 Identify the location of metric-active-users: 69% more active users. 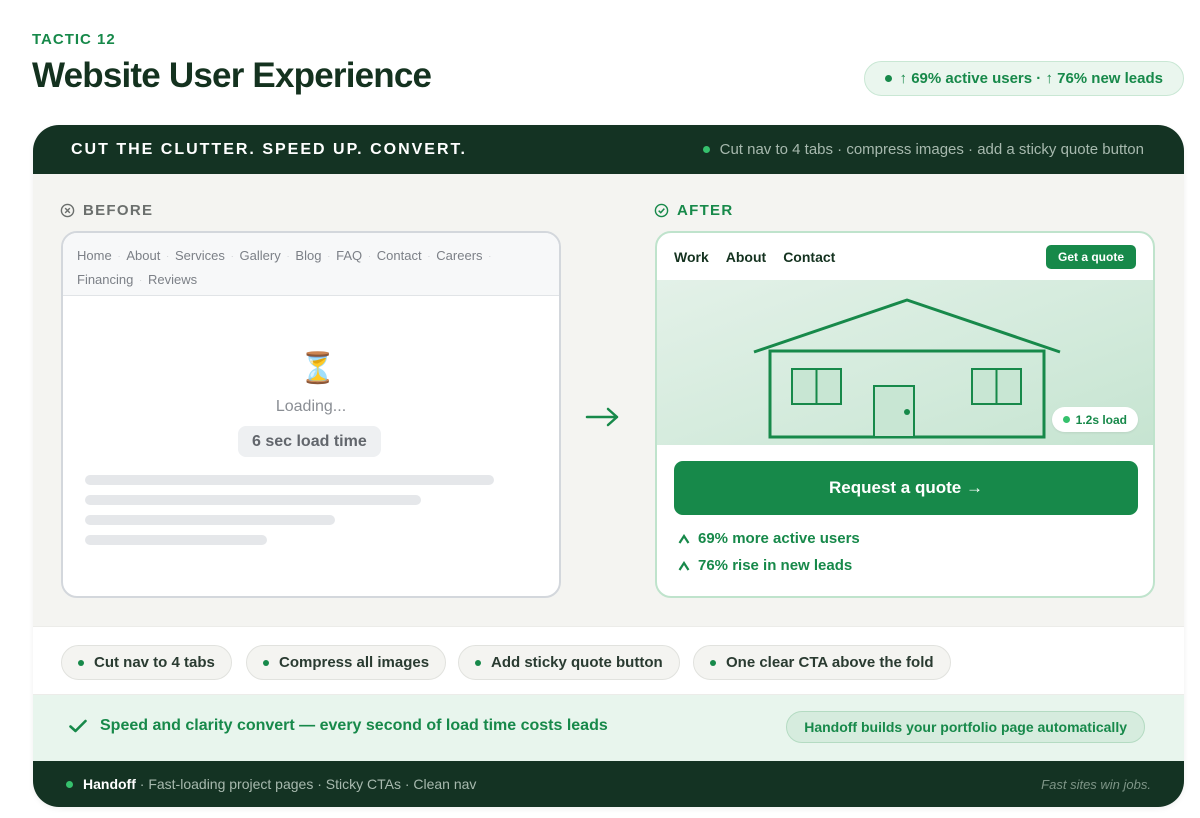
(769, 538).